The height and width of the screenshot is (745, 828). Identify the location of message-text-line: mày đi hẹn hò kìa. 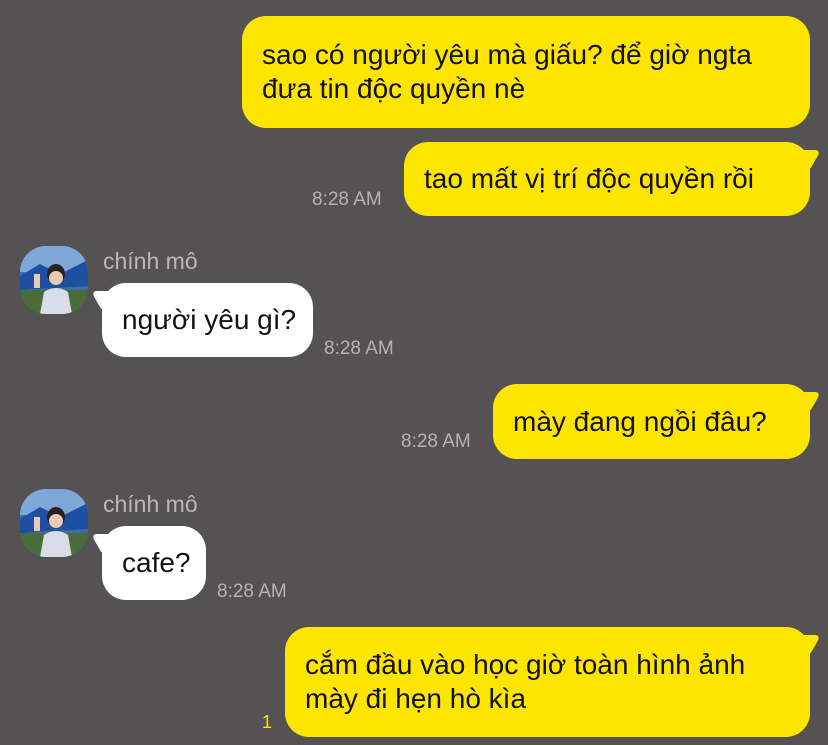
(416, 698).